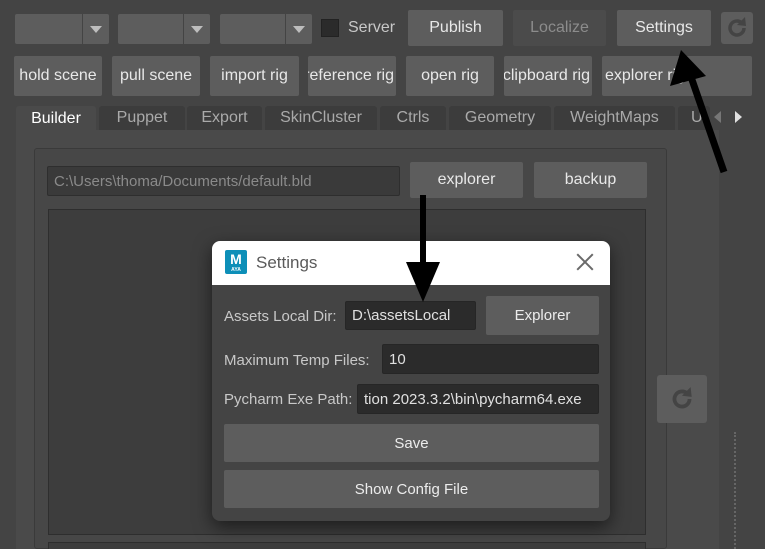  I want to click on arrow-to-settings, so click(699, 112).